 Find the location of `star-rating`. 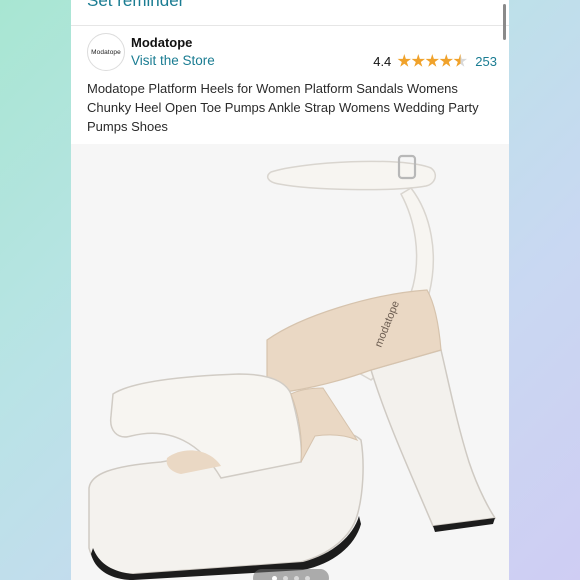

star-rating is located at coordinates (432, 61).